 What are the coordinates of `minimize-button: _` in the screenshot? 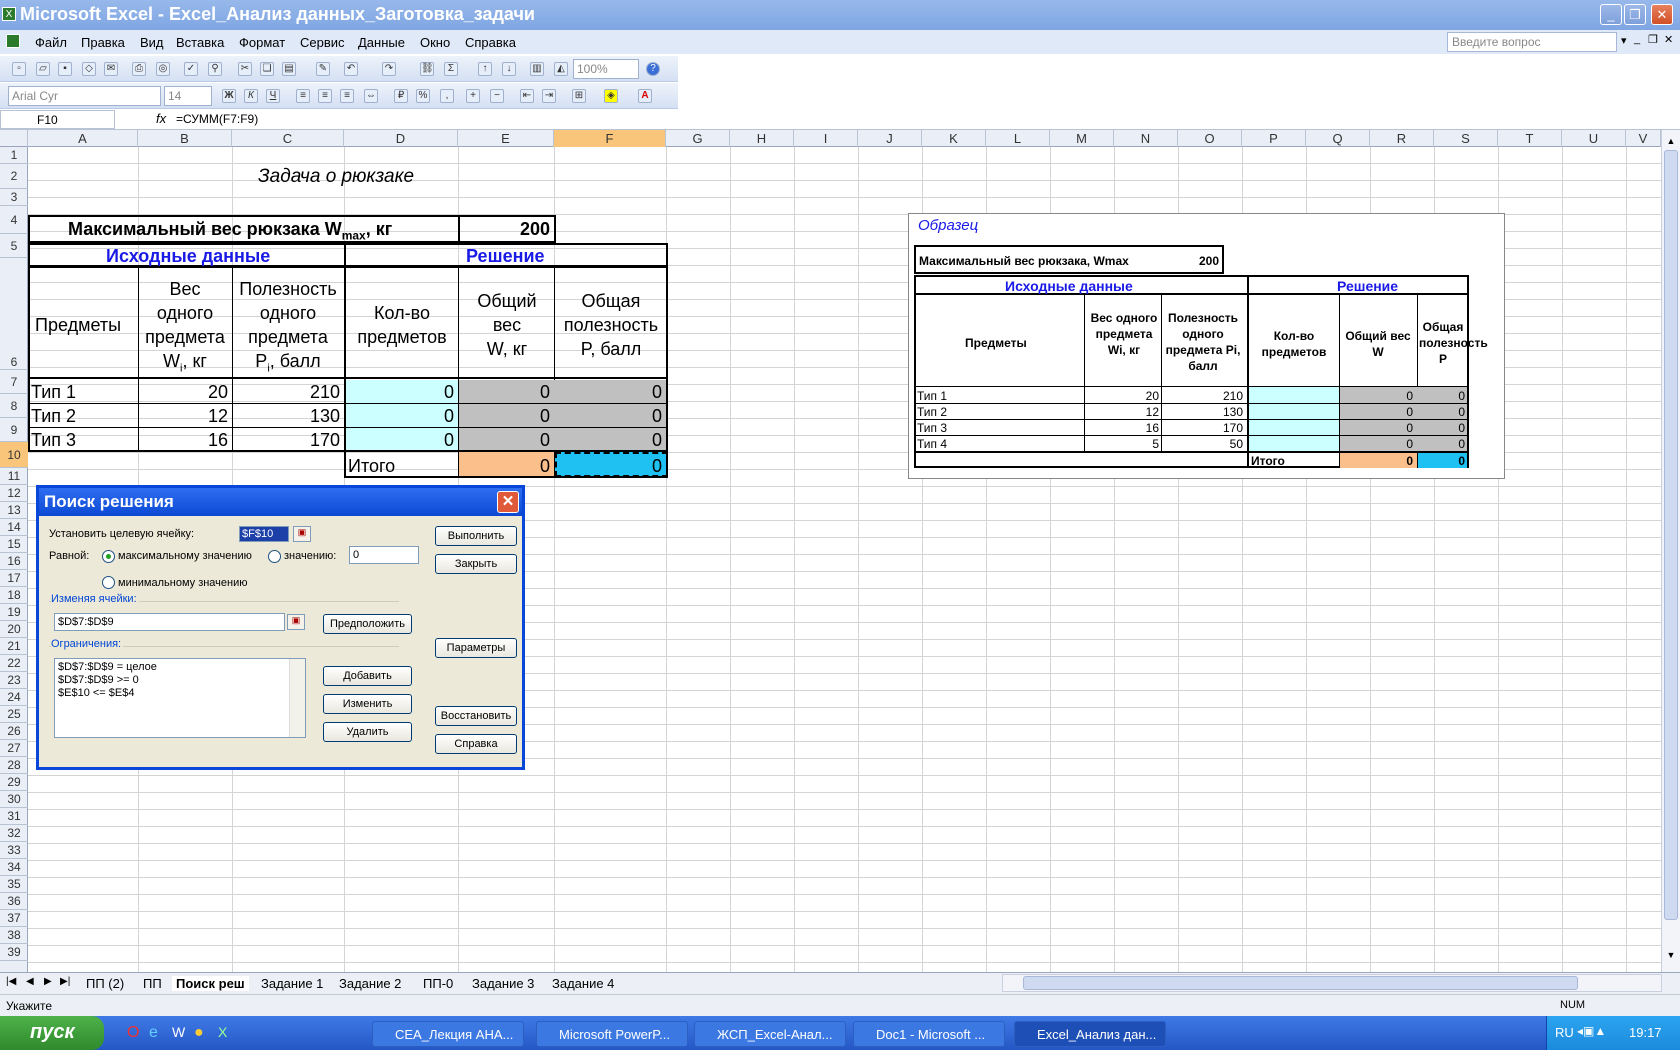 It's located at (1611, 14).